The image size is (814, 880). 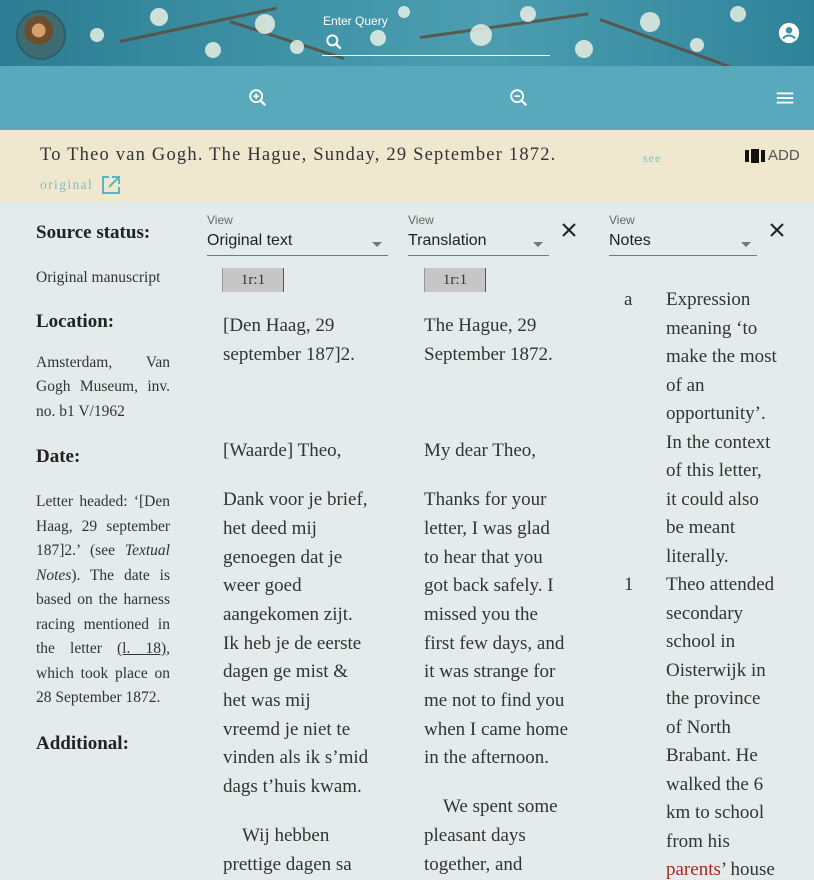 I want to click on page-button-translation: 1r:1, so click(x=455, y=280).